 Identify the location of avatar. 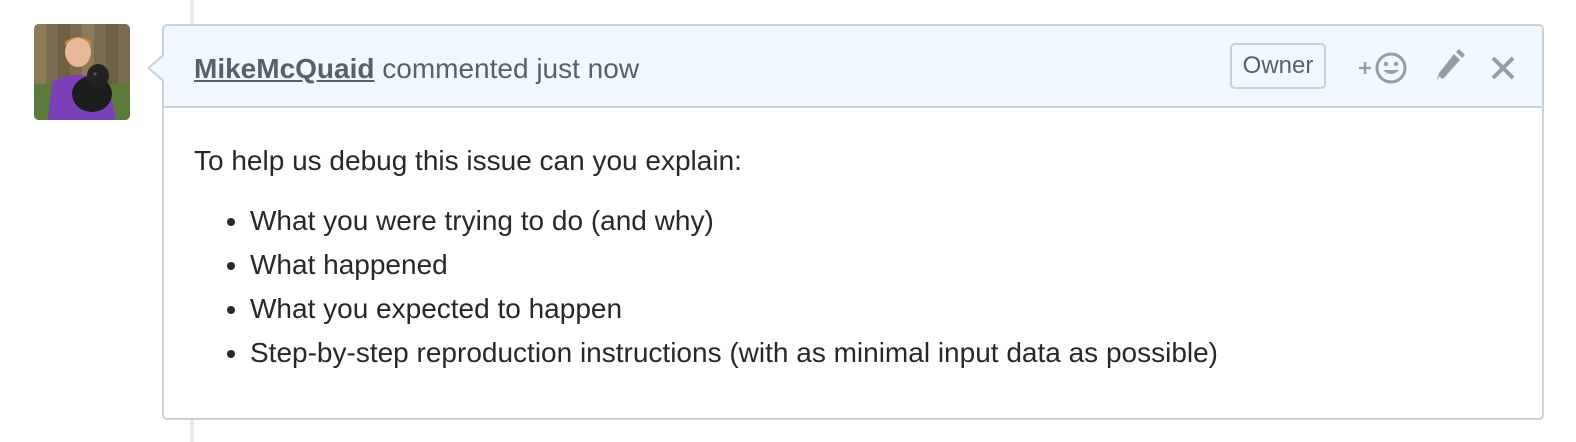
(82, 72).